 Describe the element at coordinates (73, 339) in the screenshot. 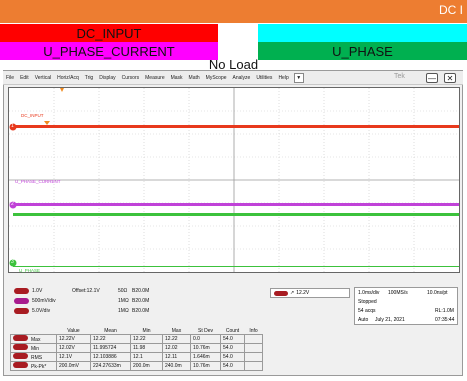

I see `cell-value: 12.22V` at that location.